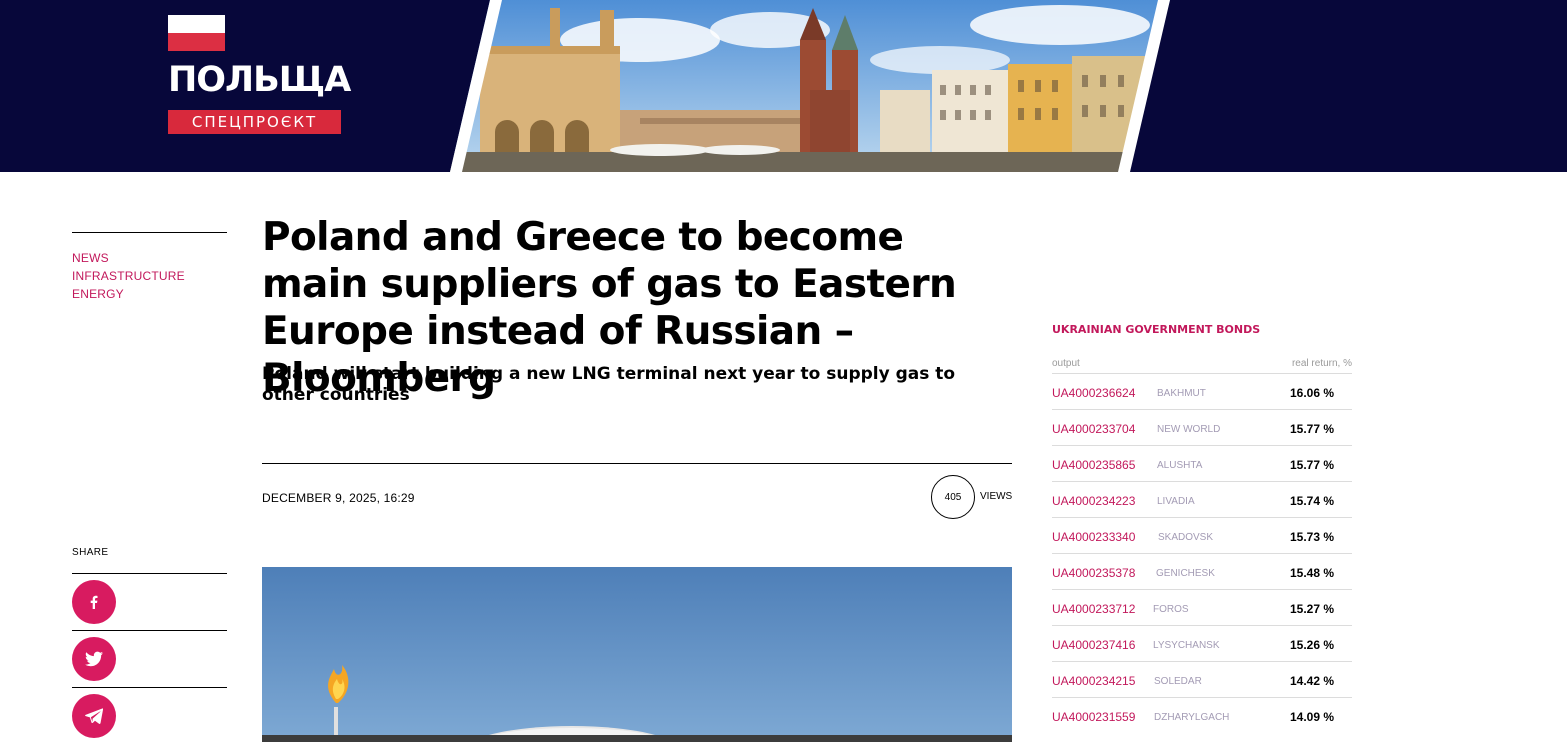 This screenshot has width=1567, height=742. Describe the element at coordinates (1202, 499) in the screenshot. I see `bond-row: UA4000234223 LIVADIA 15.74 %` at that location.